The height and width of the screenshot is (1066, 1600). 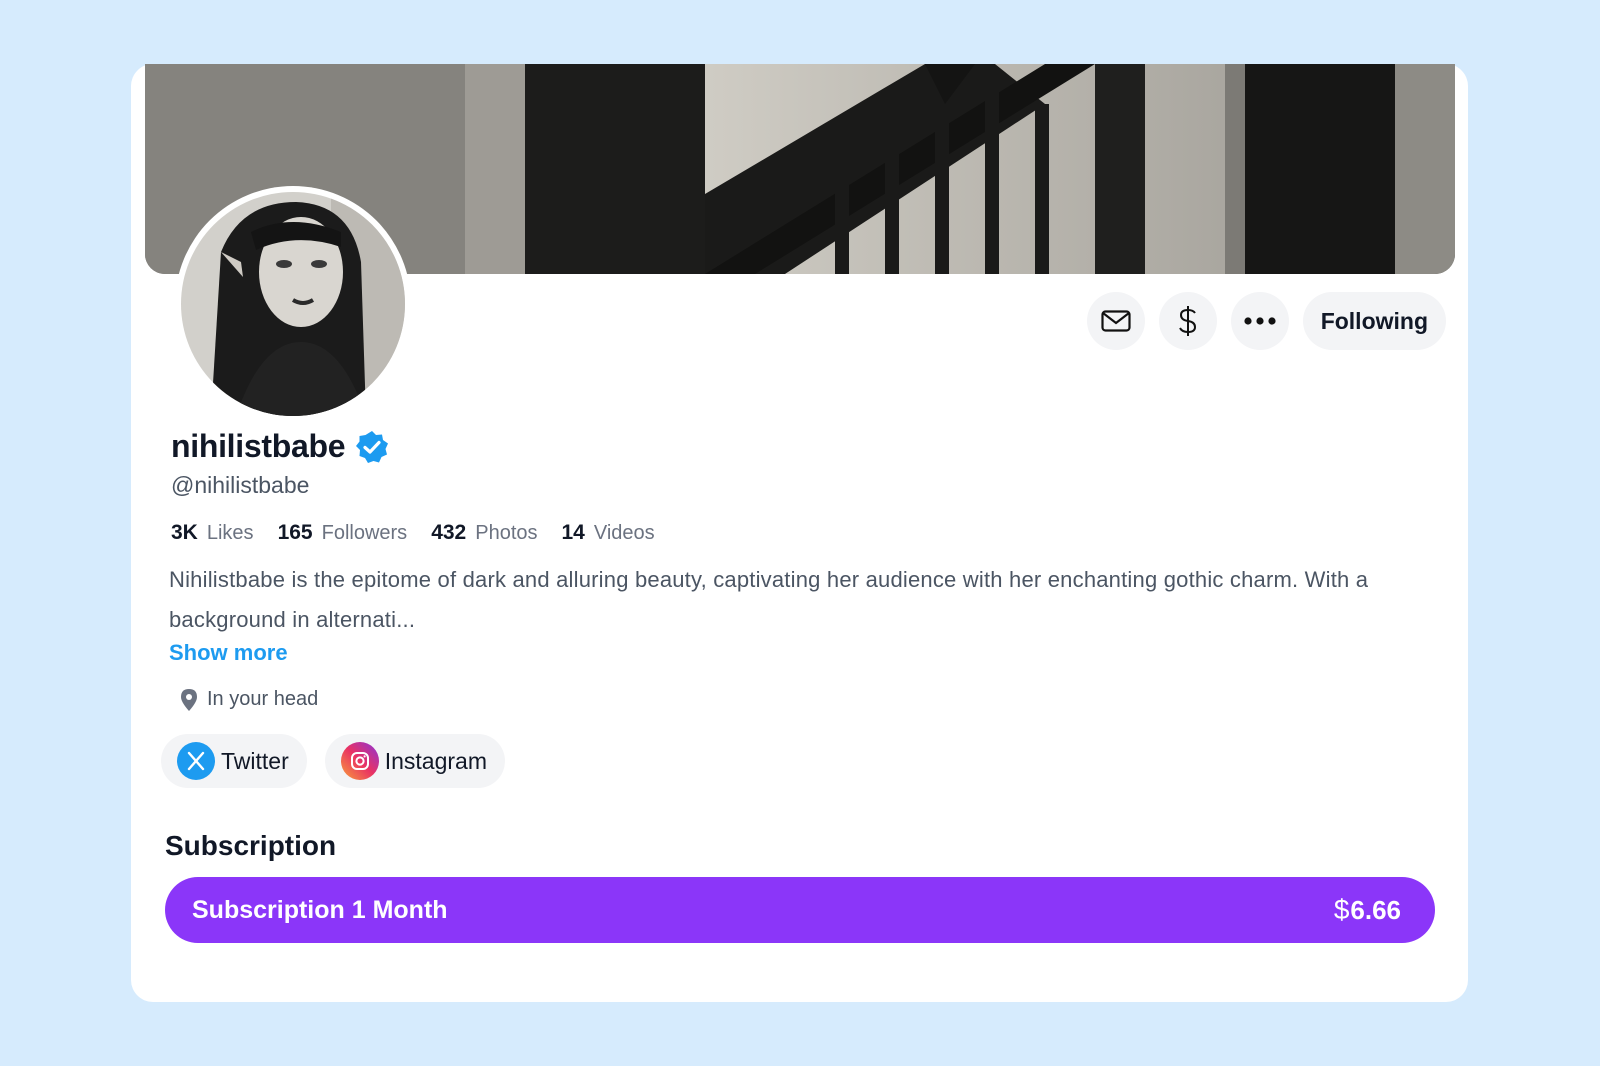 What do you see at coordinates (255, 760) in the screenshot?
I see `social-label: Twitter` at bounding box center [255, 760].